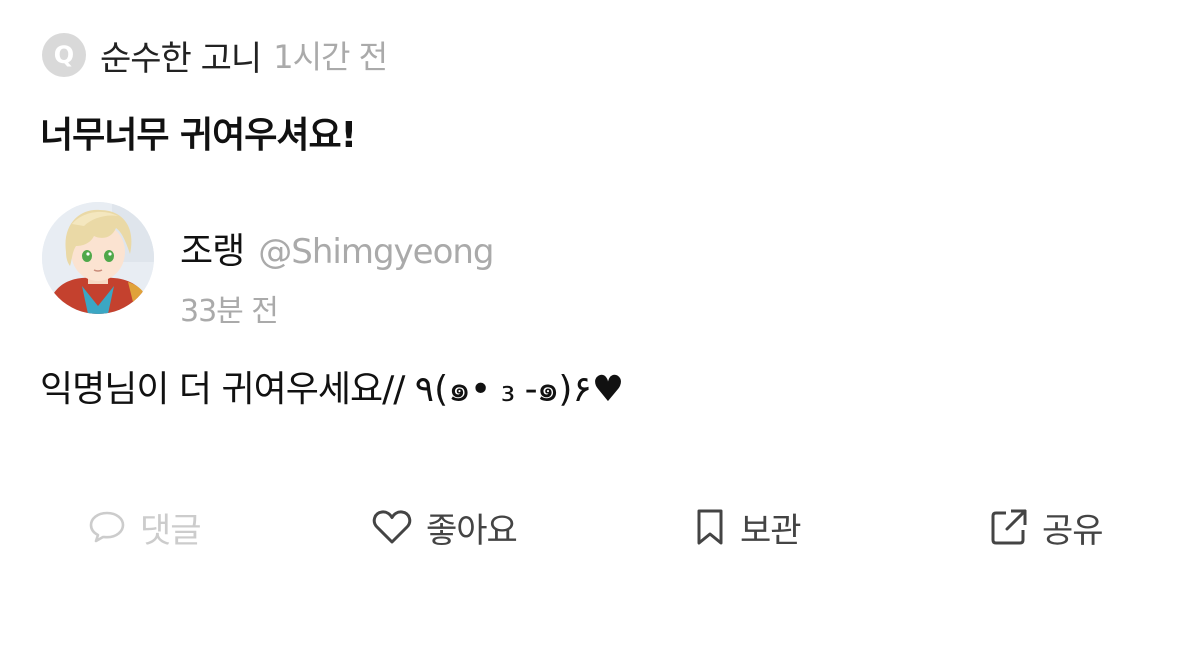 The width and height of the screenshot is (1200, 661). I want to click on question-timestamp: 1시간 전, so click(330, 57).